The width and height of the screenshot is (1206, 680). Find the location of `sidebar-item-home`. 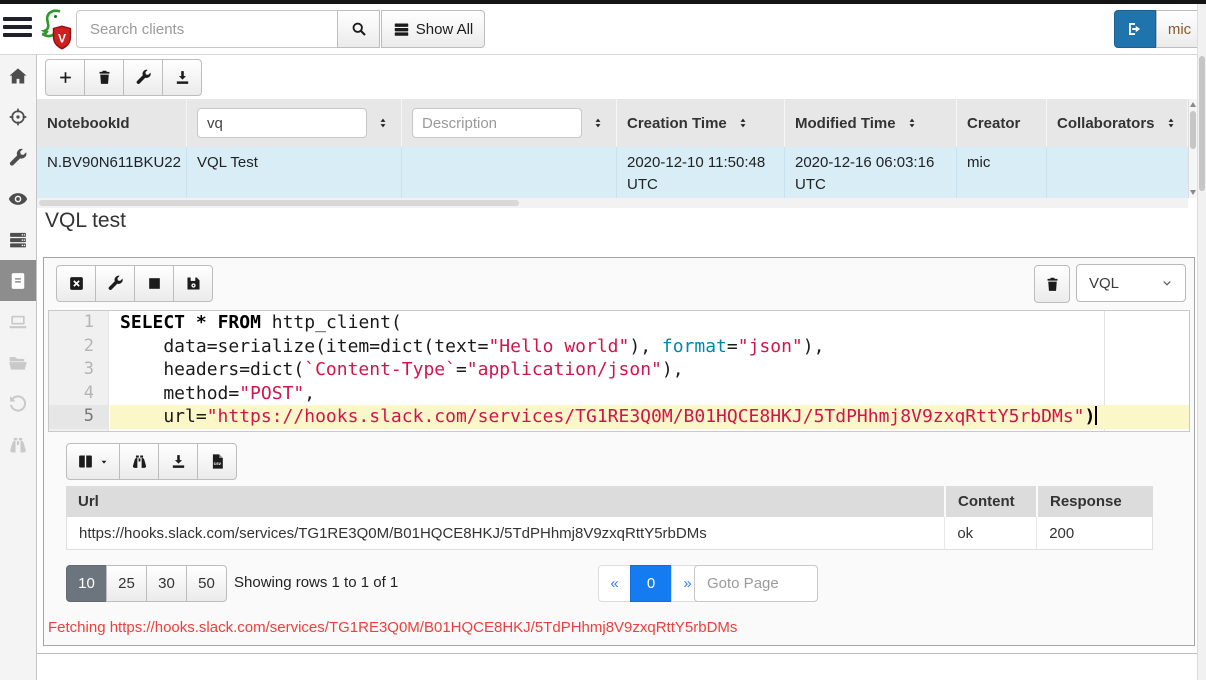

sidebar-item-home is located at coordinates (18, 75).